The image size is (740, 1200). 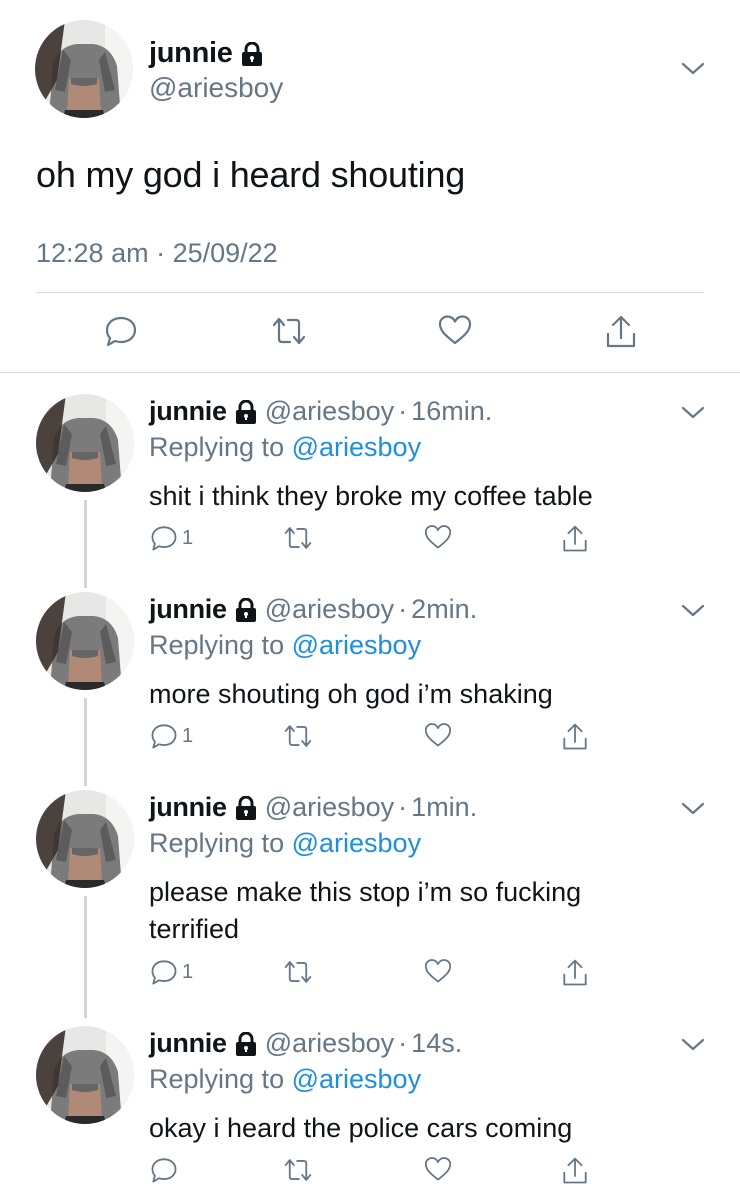 I want to click on tweet-text: more shouting oh god i’m shaking, so click(x=351, y=694).